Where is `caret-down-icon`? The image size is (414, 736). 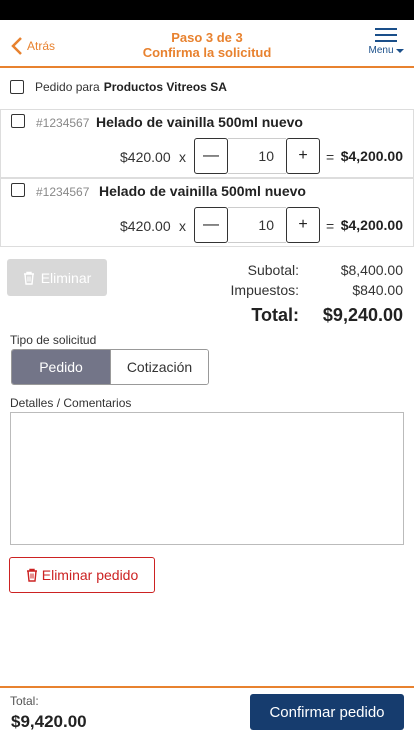
caret-down-icon is located at coordinates (399, 50).